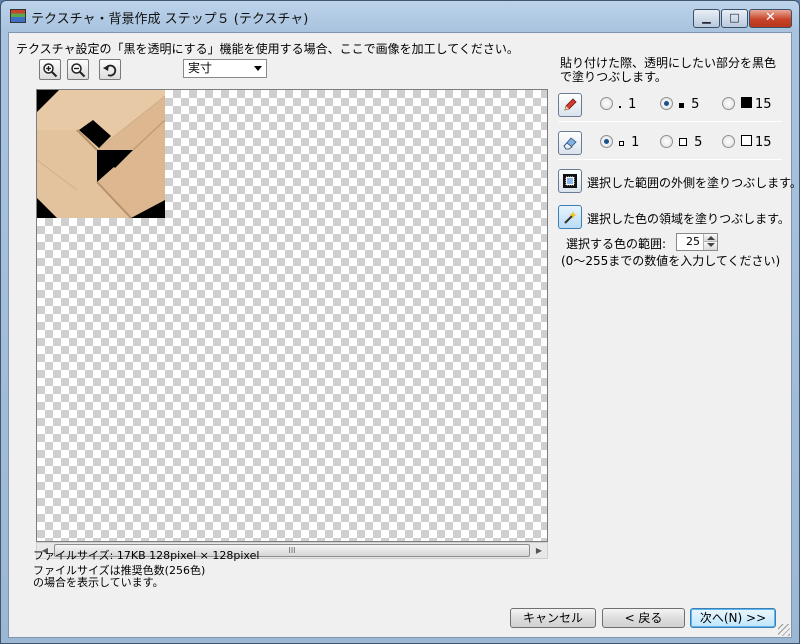 The image size is (800, 644). What do you see at coordinates (101, 154) in the screenshot?
I see `texture-image` at bounding box center [101, 154].